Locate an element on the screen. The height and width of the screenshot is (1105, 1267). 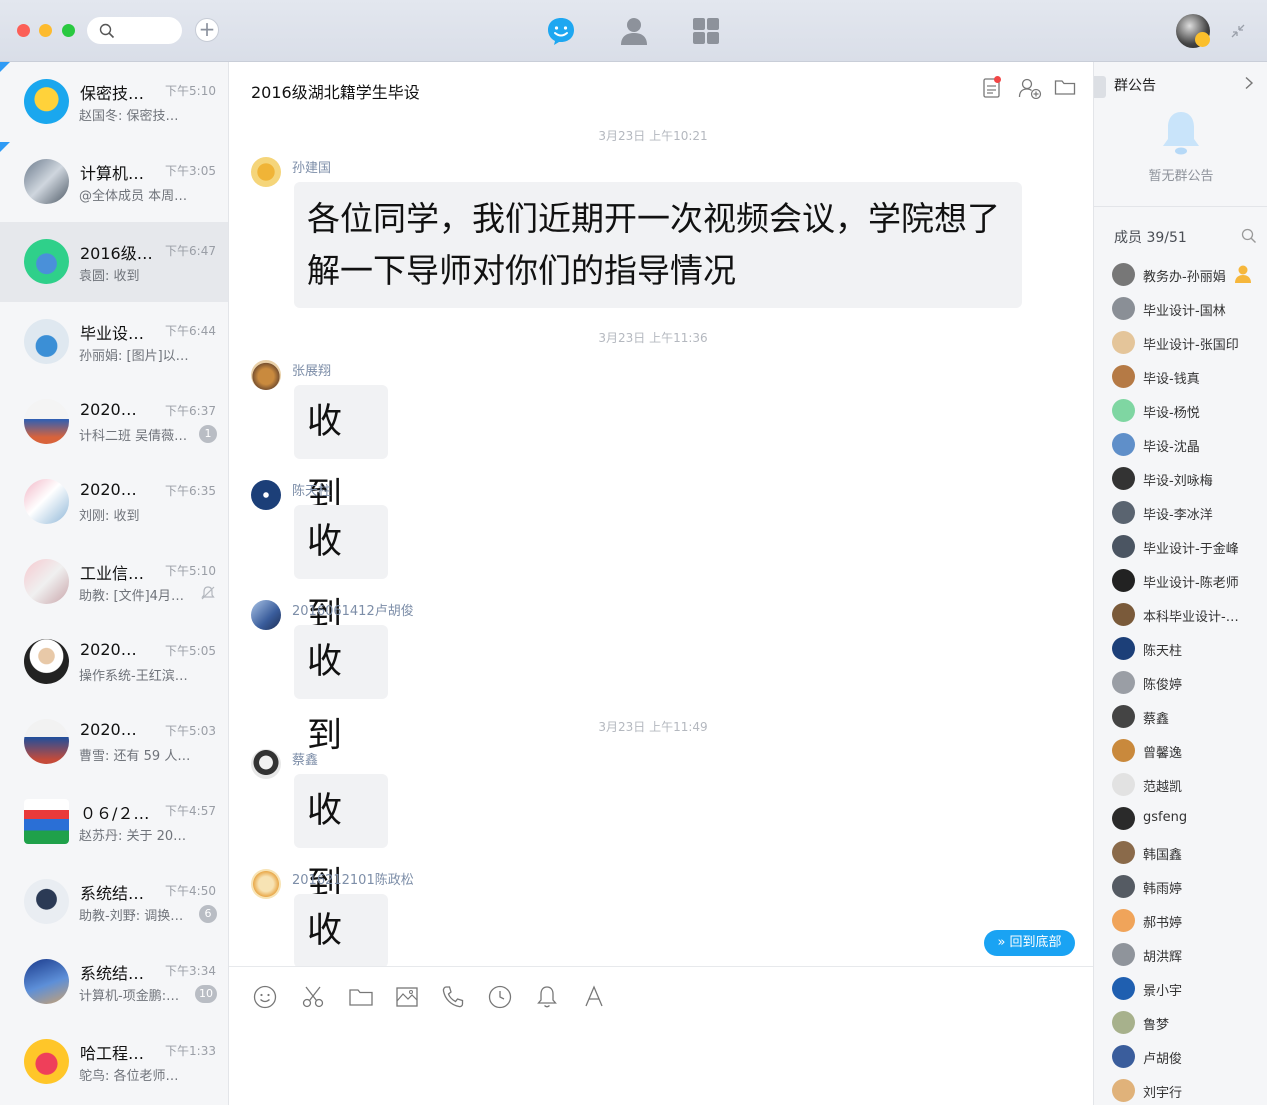
conversation-item: 保密技… 下午5:10 赵国冬 is located at coordinates (114, 102).